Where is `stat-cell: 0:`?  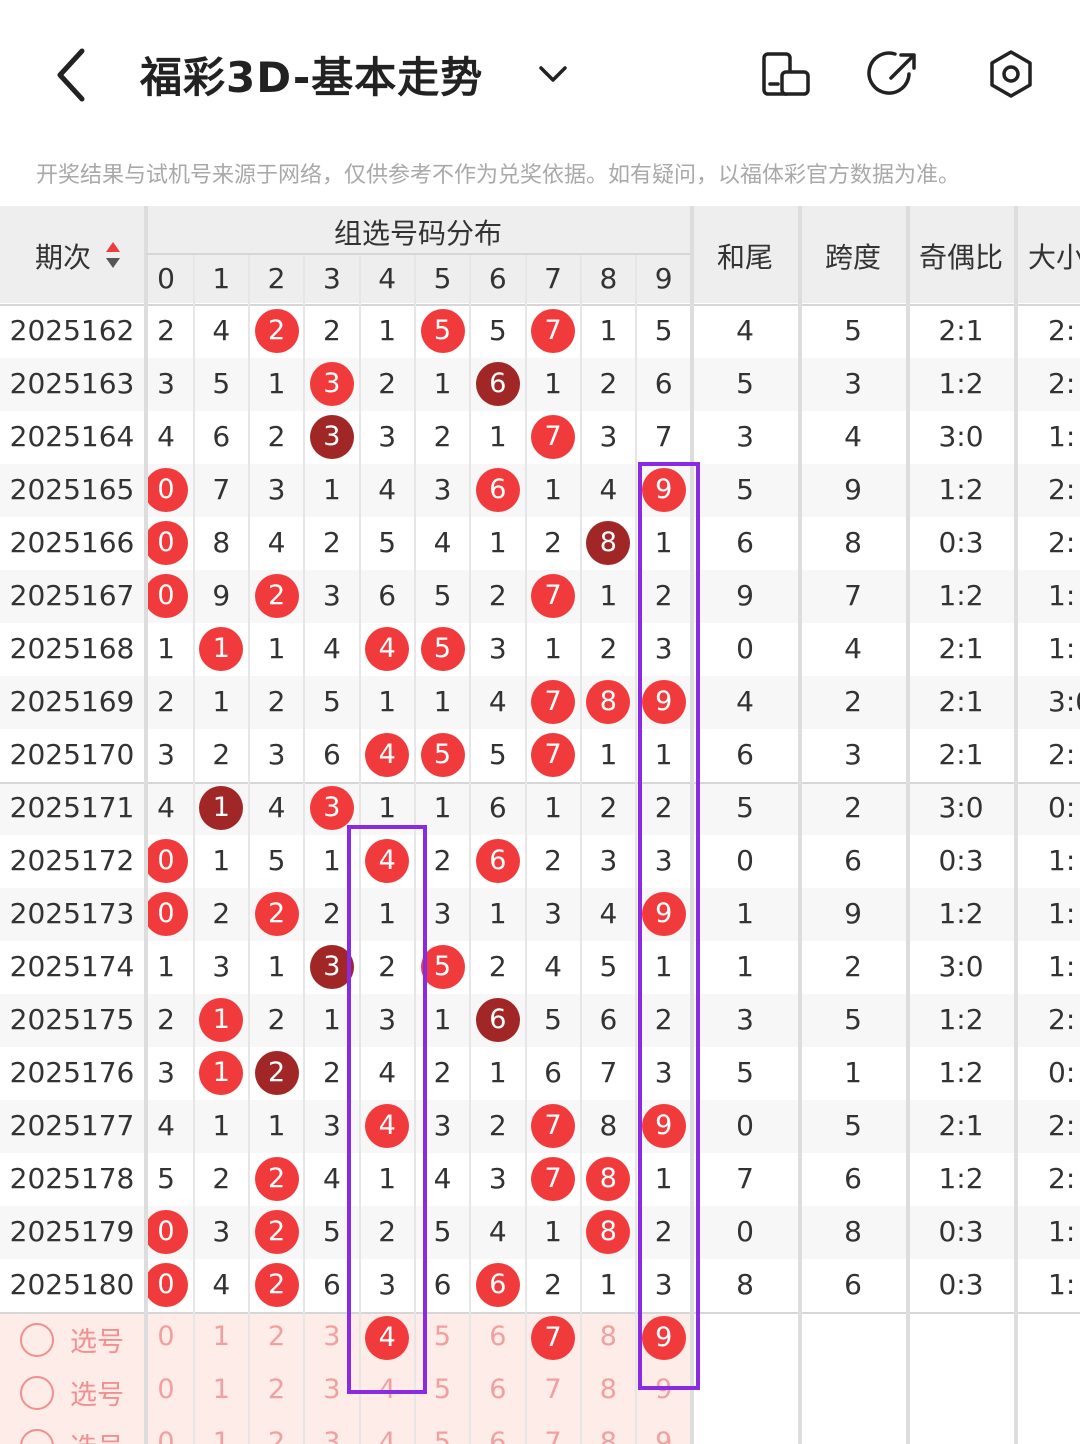
stat-cell: 0: is located at coordinates (1062, 807).